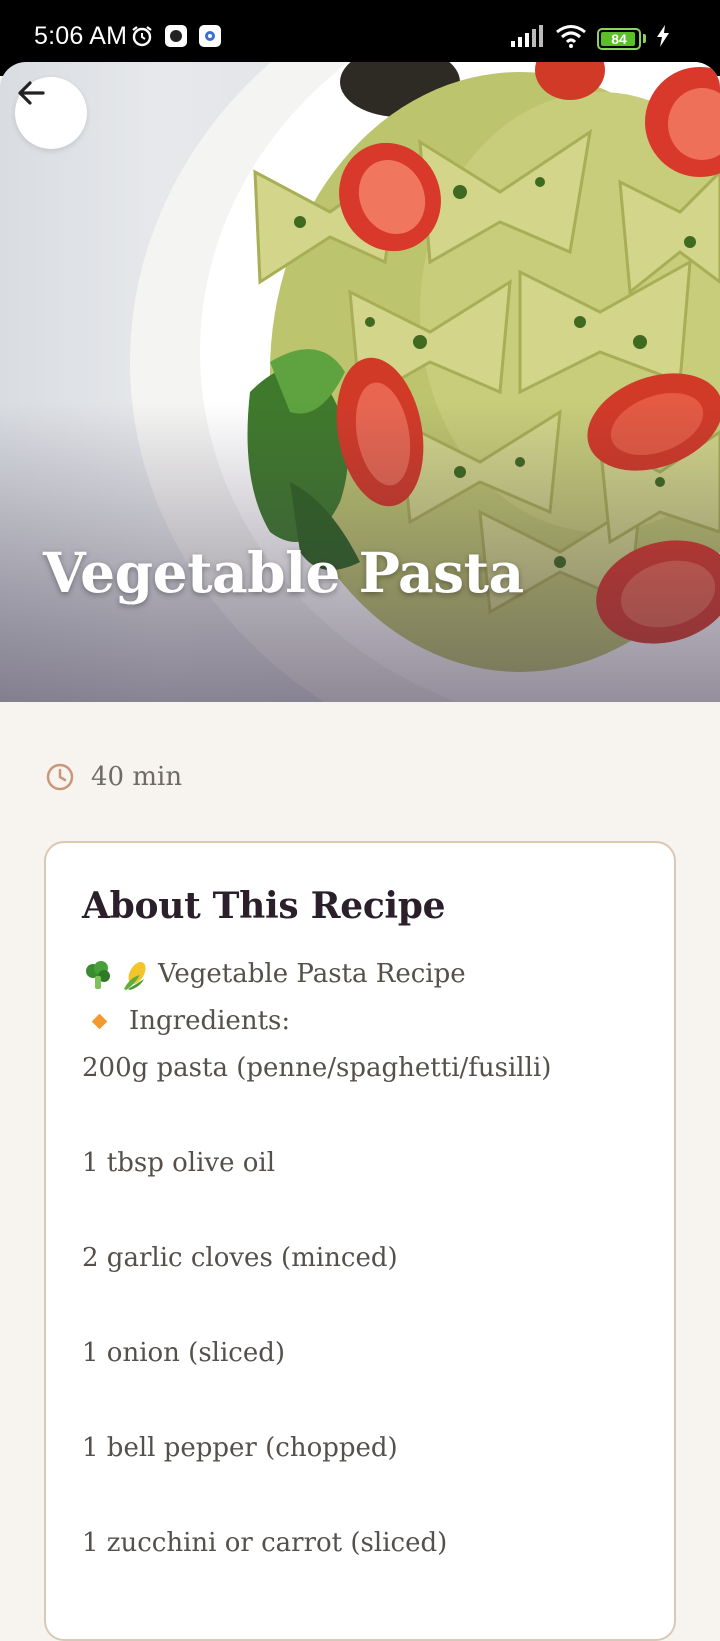 This screenshot has height=1641, width=720. What do you see at coordinates (283, 572) in the screenshot?
I see `recipe-title: Vegetable Pasta` at bounding box center [283, 572].